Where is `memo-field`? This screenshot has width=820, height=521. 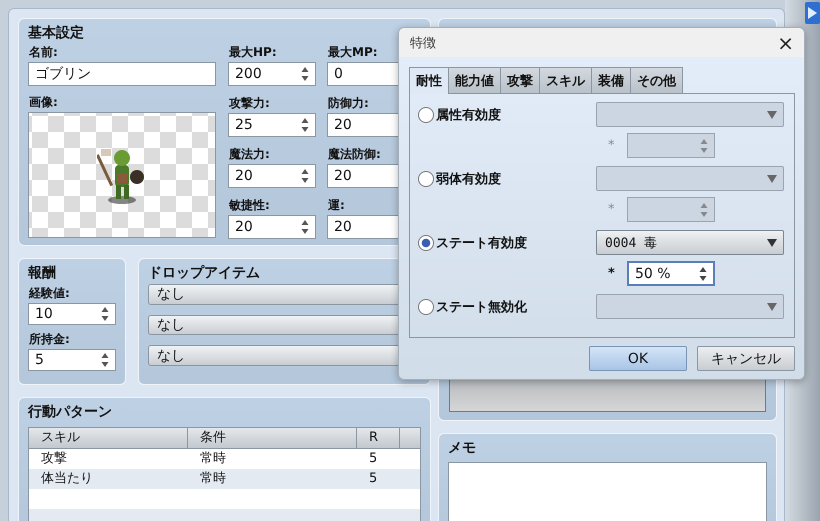 memo-field is located at coordinates (607, 491).